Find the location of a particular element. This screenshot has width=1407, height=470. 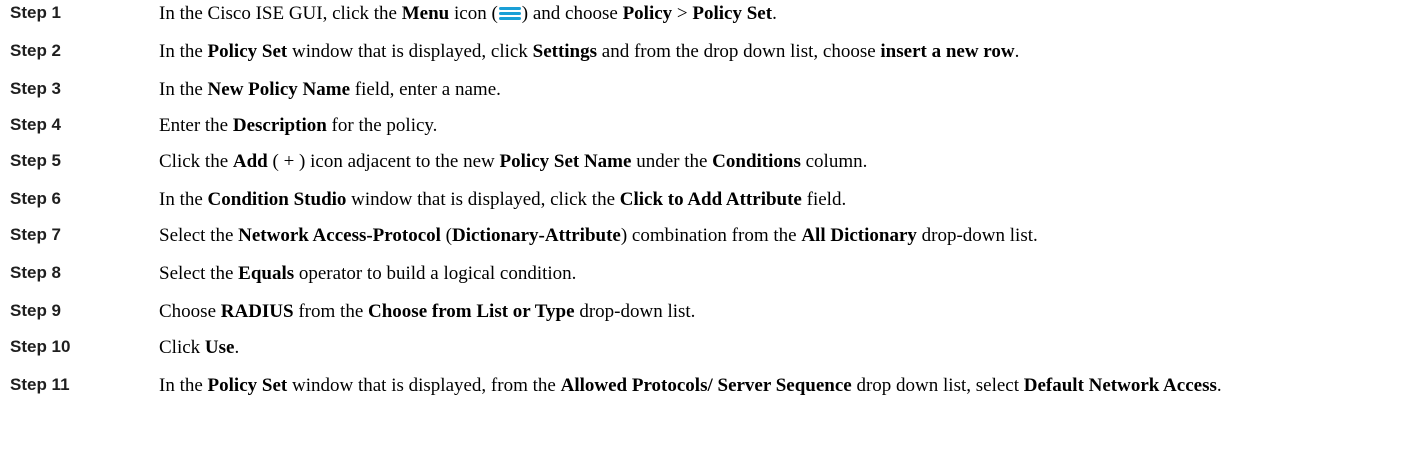

instruction-text: field, enter a name. is located at coordinates (425, 89).